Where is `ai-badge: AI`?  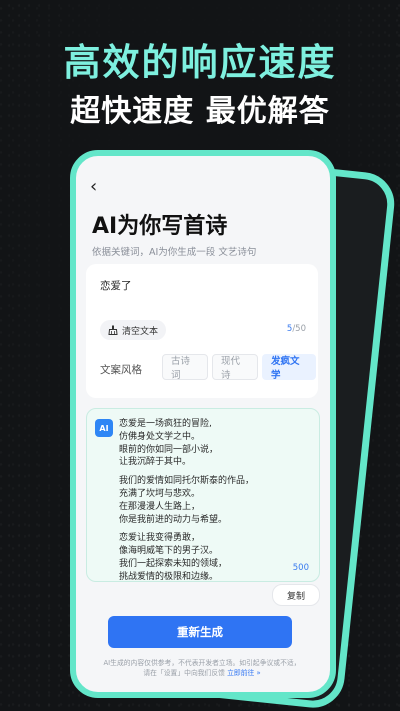 ai-badge: AI is located at coordinates (104, 428).